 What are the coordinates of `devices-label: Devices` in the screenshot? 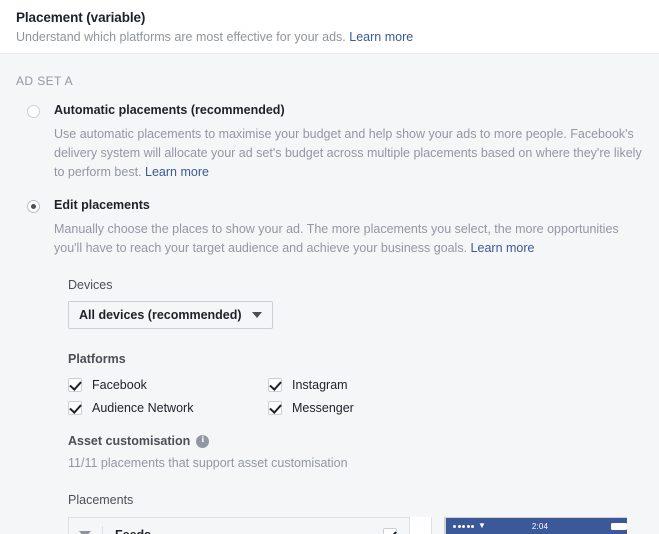 It's located at (90, 285).